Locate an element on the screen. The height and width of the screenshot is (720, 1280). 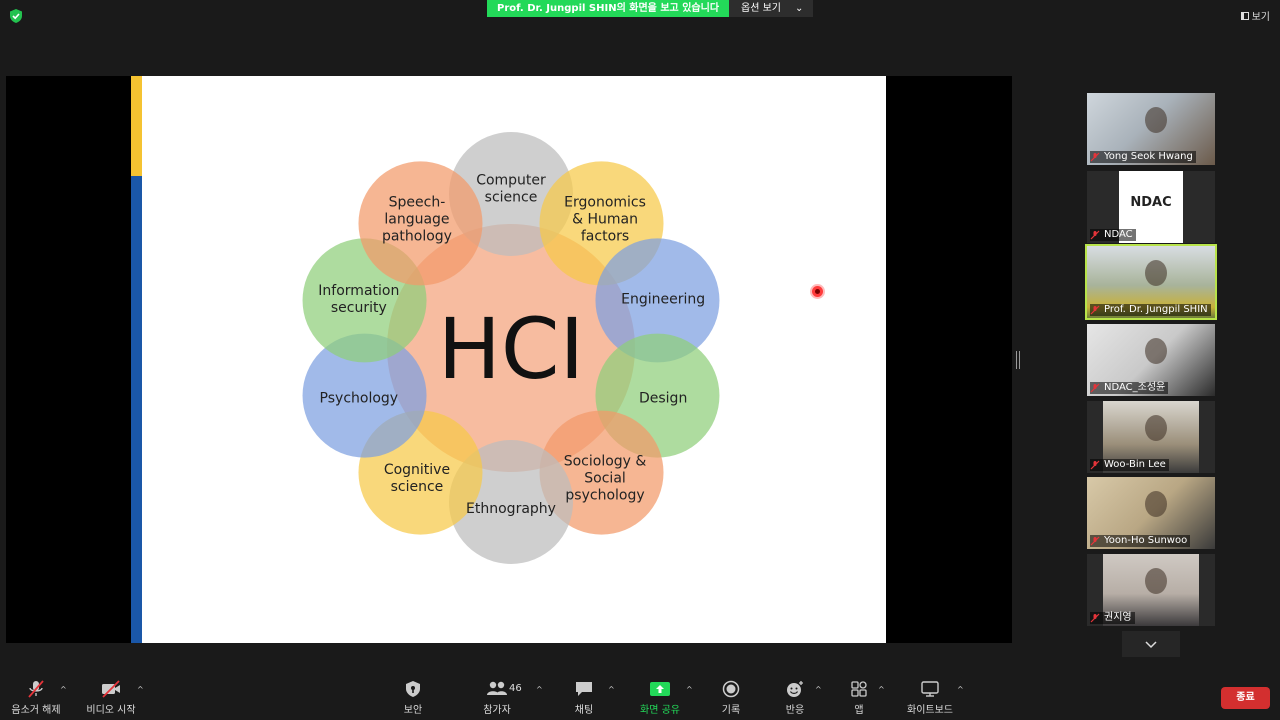
view-options-label: 옵션 보기 is located at coordinates (761, 8).